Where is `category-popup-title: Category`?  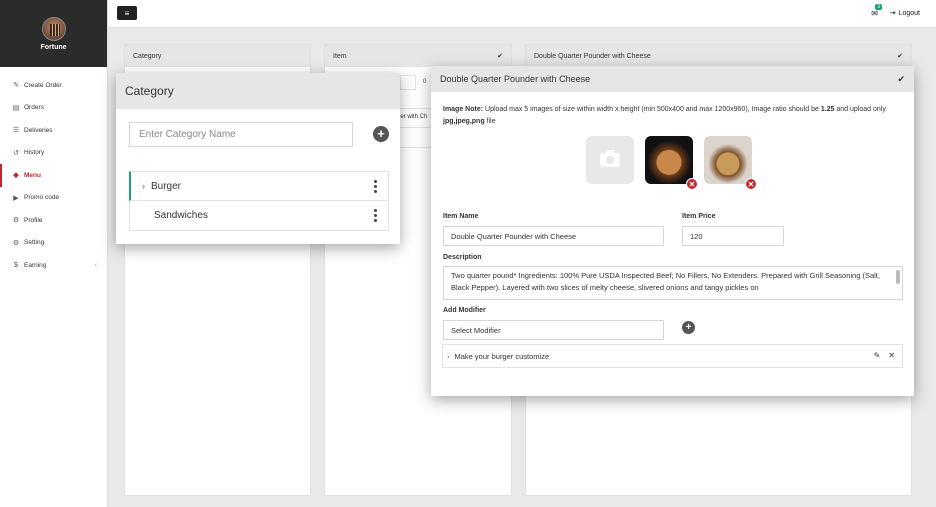 category-popup-title: Category is located at coordinates (149, 91).